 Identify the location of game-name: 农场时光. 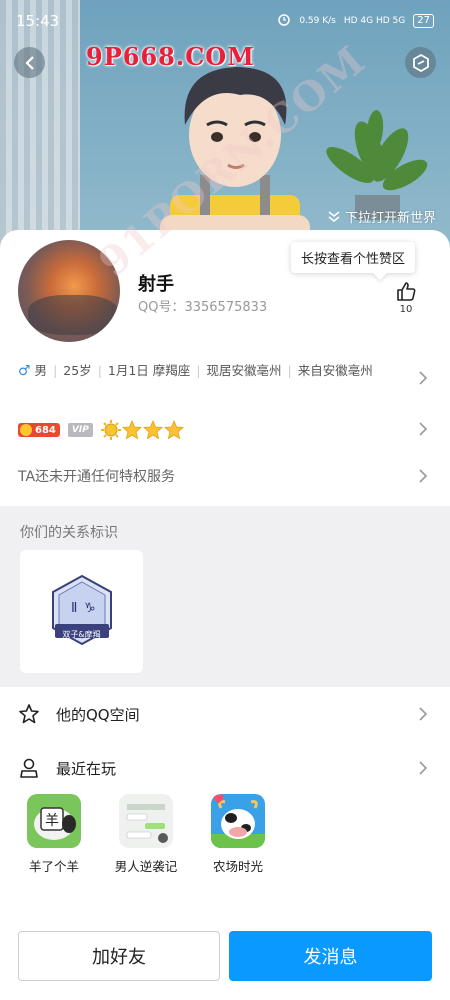
(237, 866).